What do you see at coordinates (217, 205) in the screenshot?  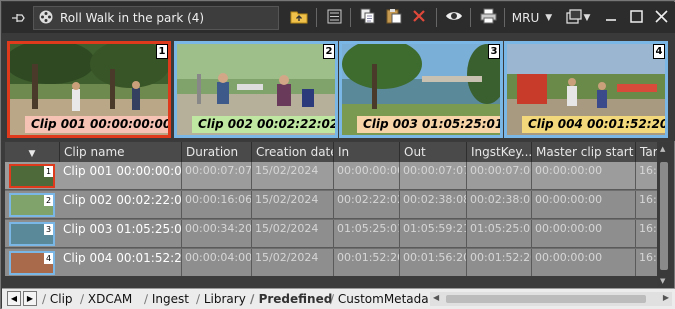 I see `duration-cell: 00:00:16:06` at bounding box center [217, 205].